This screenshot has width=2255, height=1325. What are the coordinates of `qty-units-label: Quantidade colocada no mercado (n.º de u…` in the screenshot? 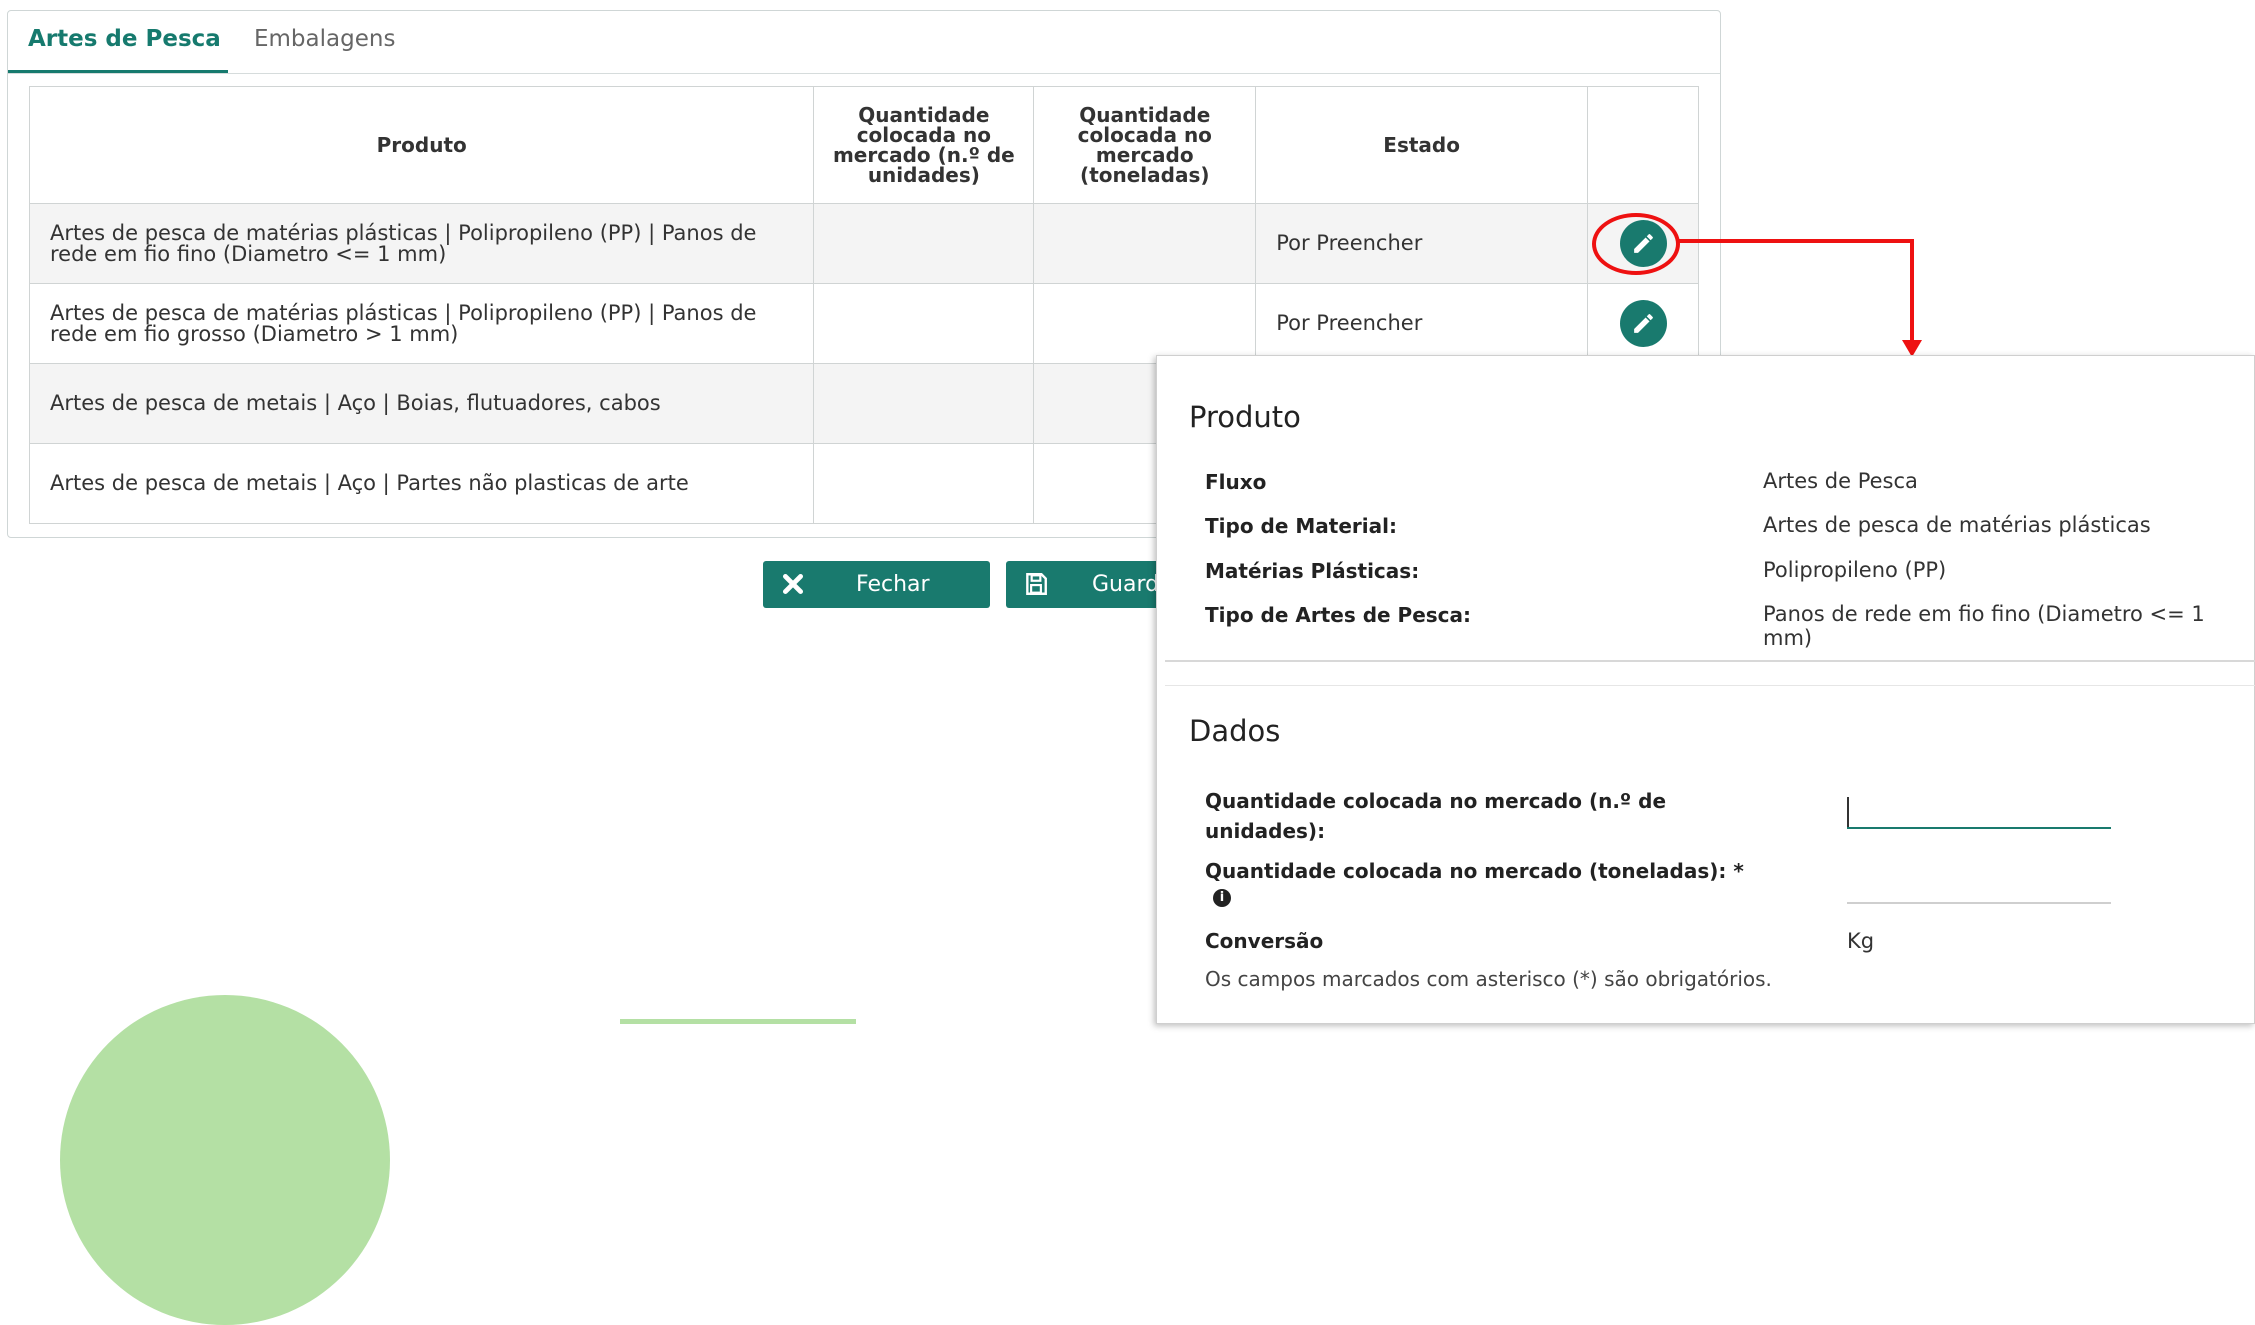 It's located at (1436, 816).